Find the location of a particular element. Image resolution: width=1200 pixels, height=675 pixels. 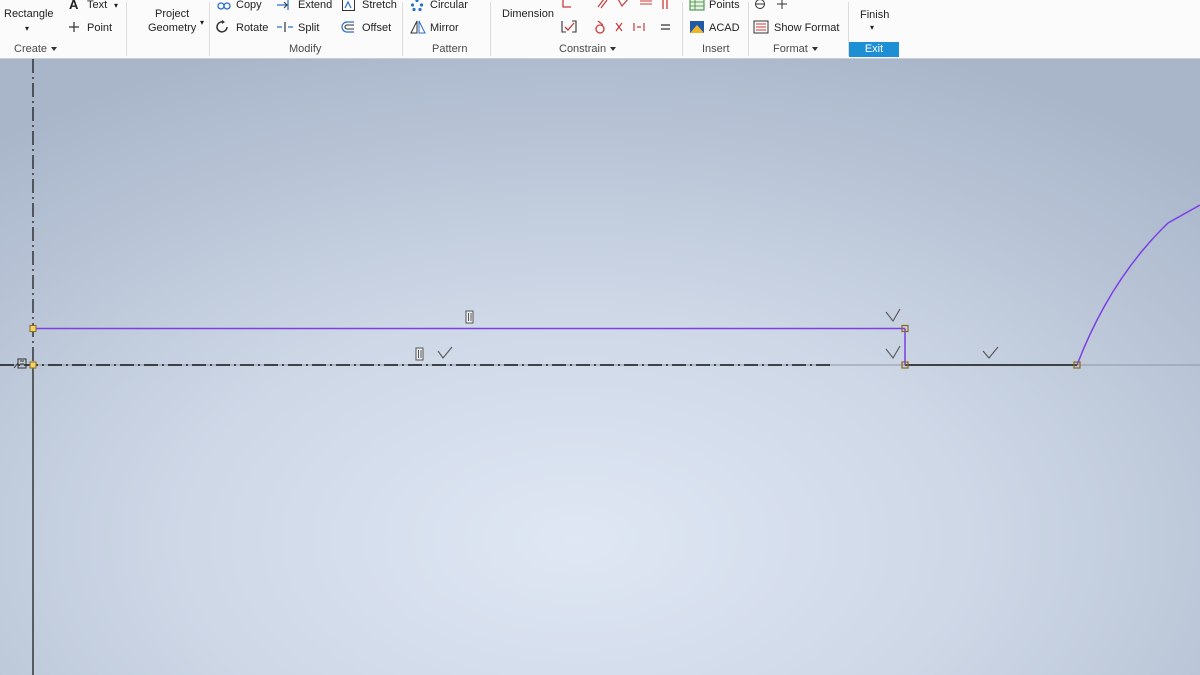

circular-pattern-button: Circular is located at coordinates (449, 6).